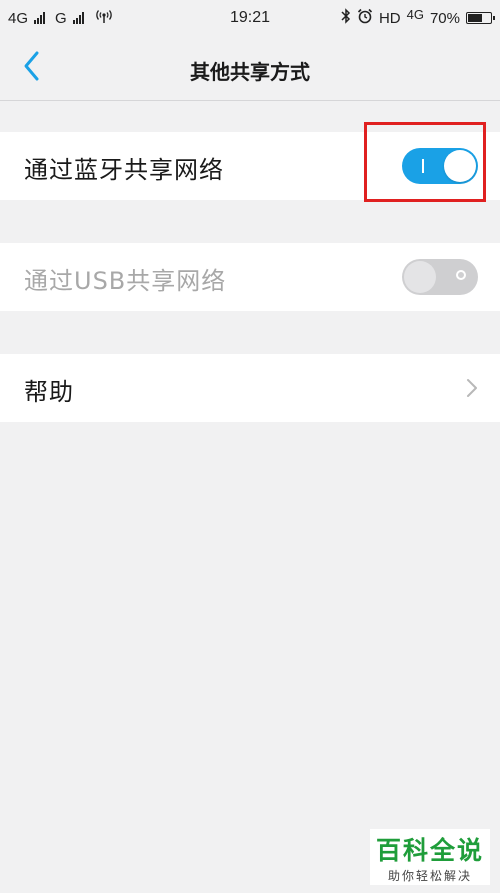 The width and height of the screenshot is (500, 893). Describe the element at coordinates (429, 876) in the screenshot. I see `watermark-subtitle: 助你轻松解决` at that location.